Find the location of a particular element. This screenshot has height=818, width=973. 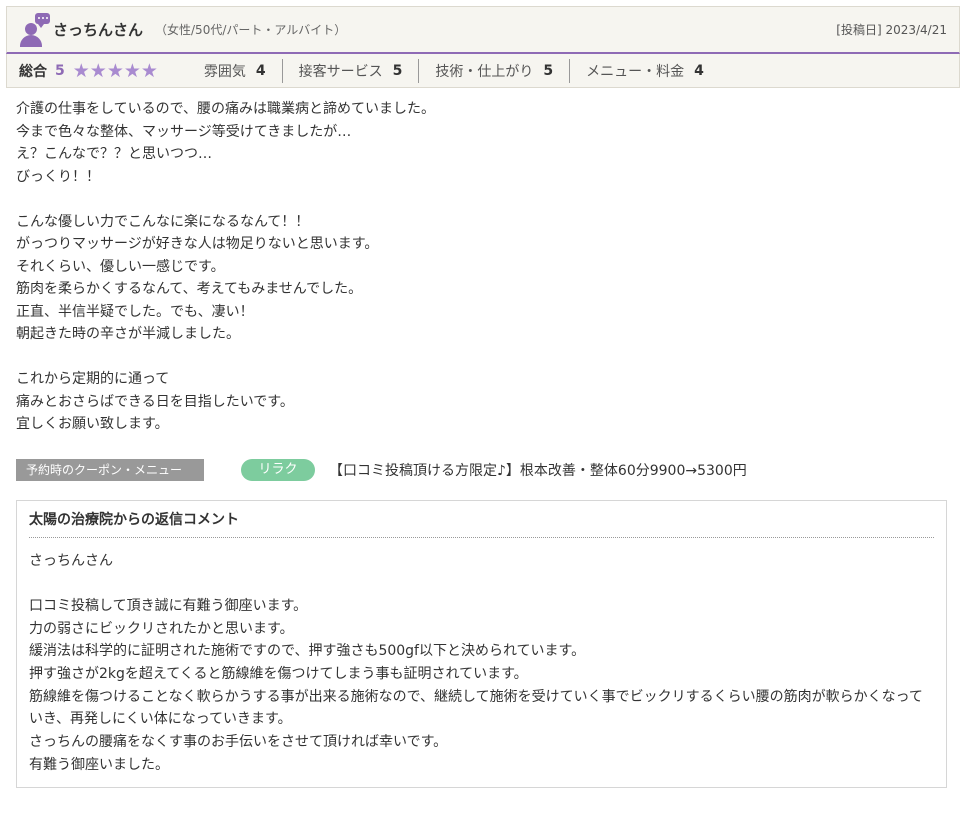

rating-service: 接客サービス 5 is located at coordinates (350, 70).